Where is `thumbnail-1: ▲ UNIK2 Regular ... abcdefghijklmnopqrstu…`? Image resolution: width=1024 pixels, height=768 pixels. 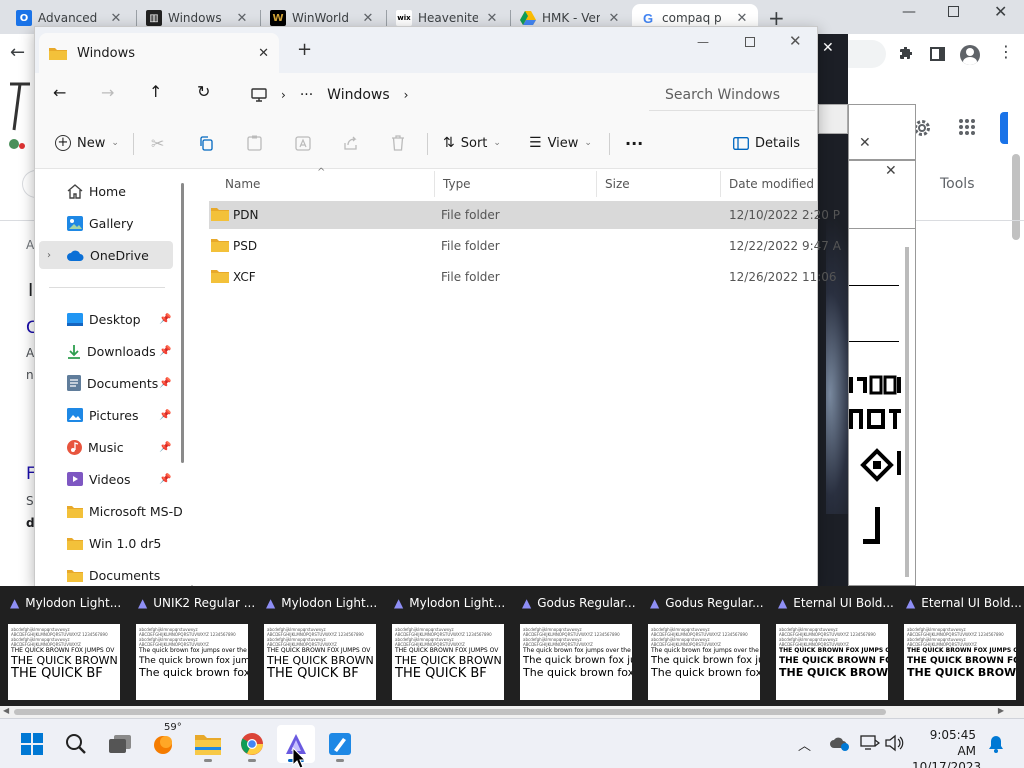
thumbnail-1: ▲ UNIK2 Regular ... abcdefghijklmnopqrstu… is located at coordinates (192, 648).